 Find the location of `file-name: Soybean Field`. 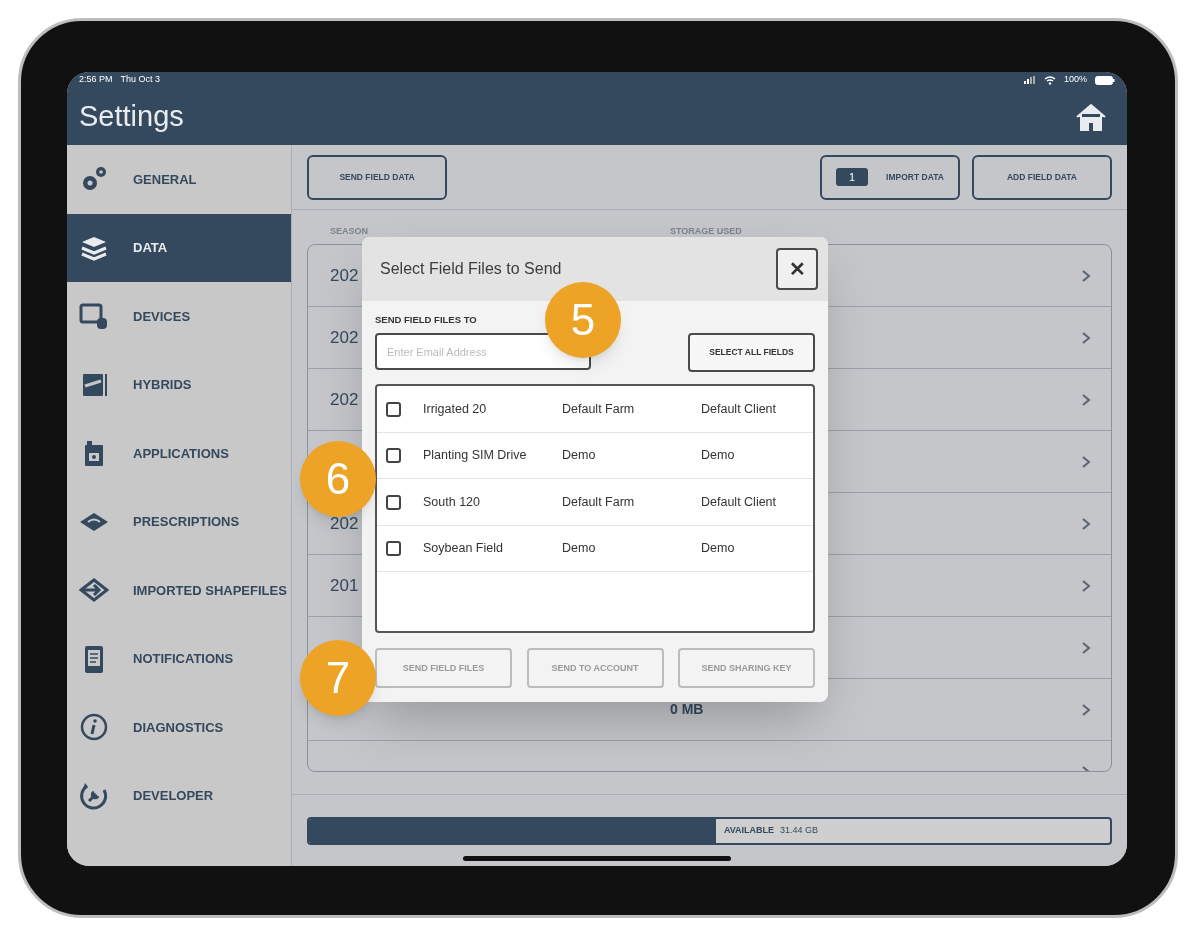

file-name: Soybean Field is located at coordinates (463, 549).